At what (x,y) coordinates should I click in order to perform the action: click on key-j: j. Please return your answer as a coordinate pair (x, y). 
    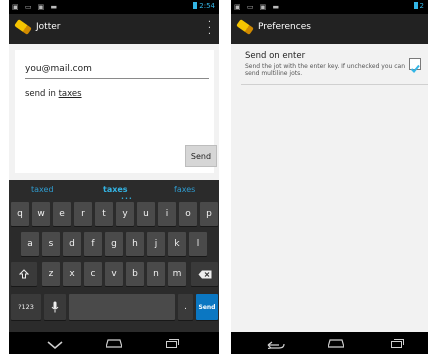
    Looking at the image, I should click on (156, 244).